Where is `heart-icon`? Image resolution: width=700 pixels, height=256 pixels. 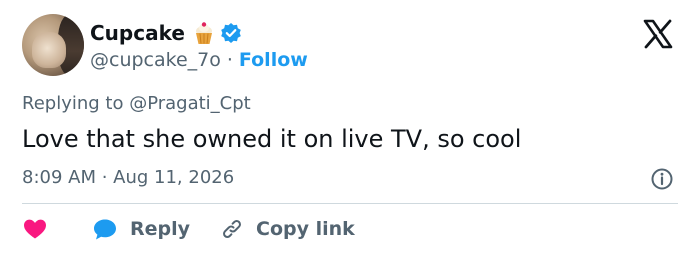 heart-icon is located at coordinates (35, 229).